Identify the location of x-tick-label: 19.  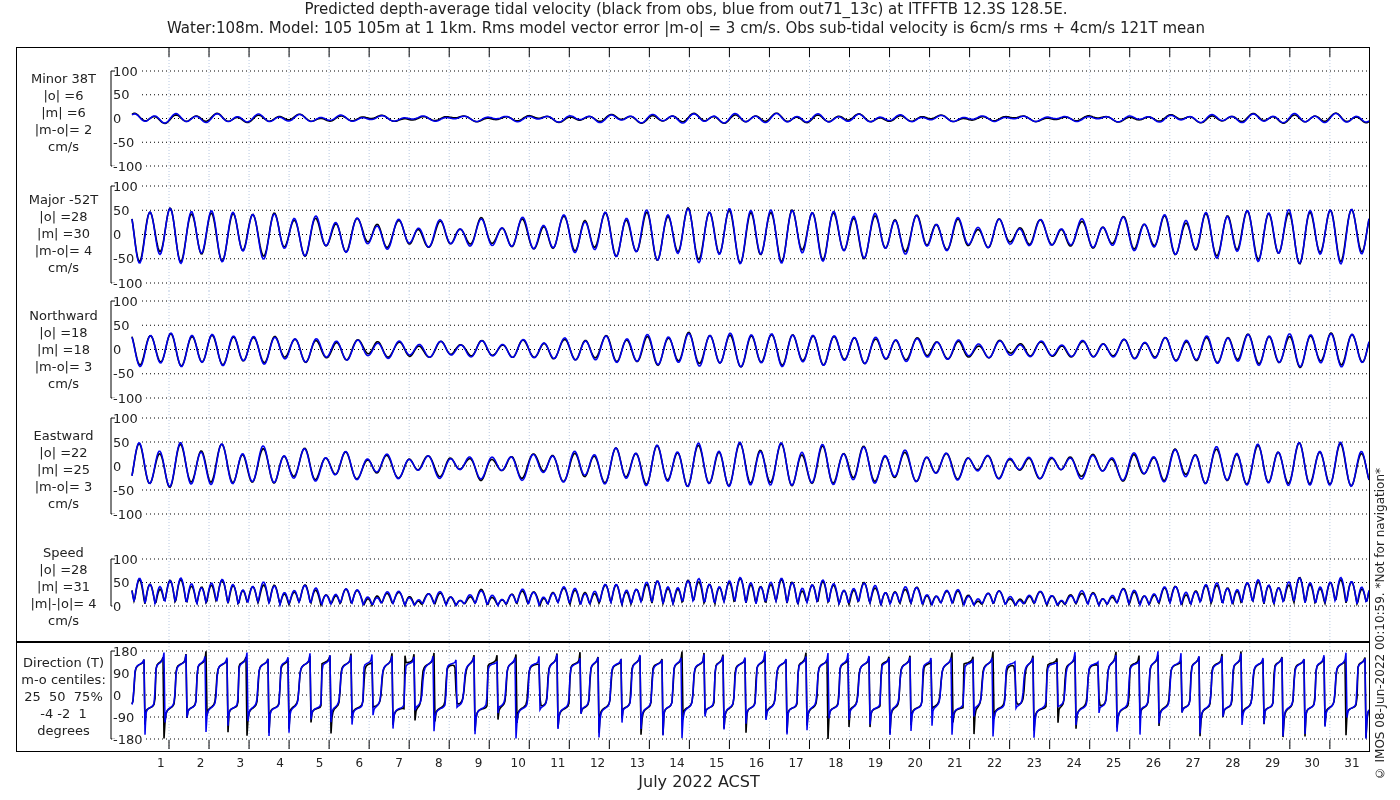
(875, 764).